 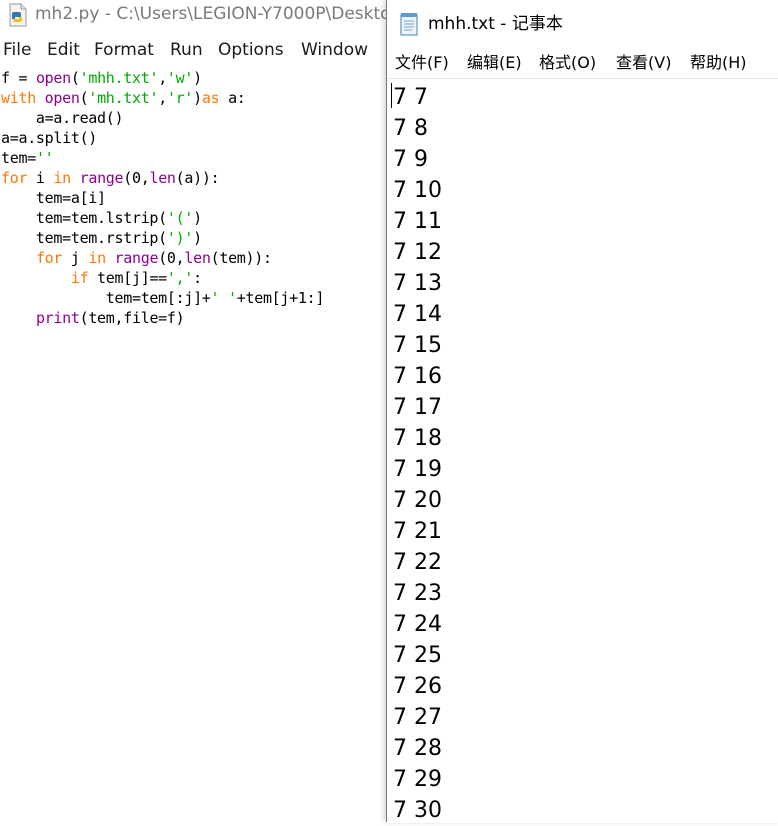 What do you see at coordinates (186, 50) in the screenshot?
I see `idle-menu-run: Run` at bounding box center [186, 50].